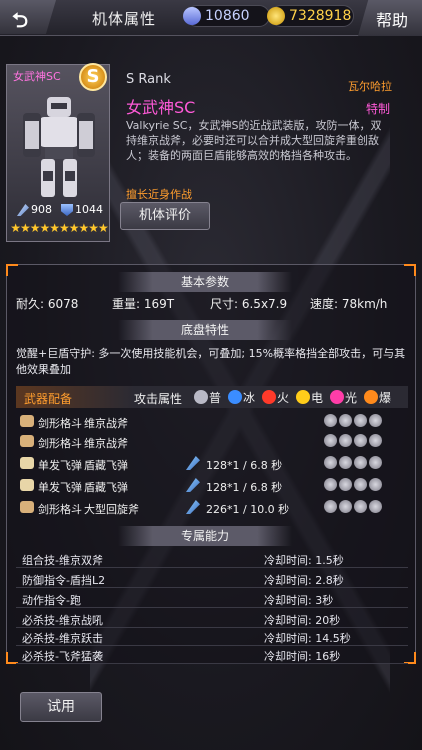 The width and height of the screenshot is (422, 750). What do you see at coordinates (124, 19) in the screenshot?
I see `page-title: 机体属性` at bounding box center [124, 19].